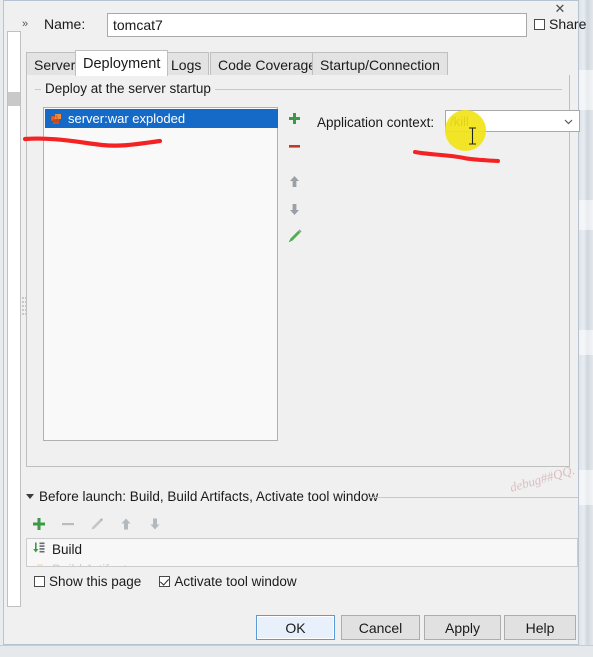 The width and height of the screenshot is (593, 657). Describe the element at coordinates (14, 99) in the screenshot. I see `tree-selected-row` at that location.